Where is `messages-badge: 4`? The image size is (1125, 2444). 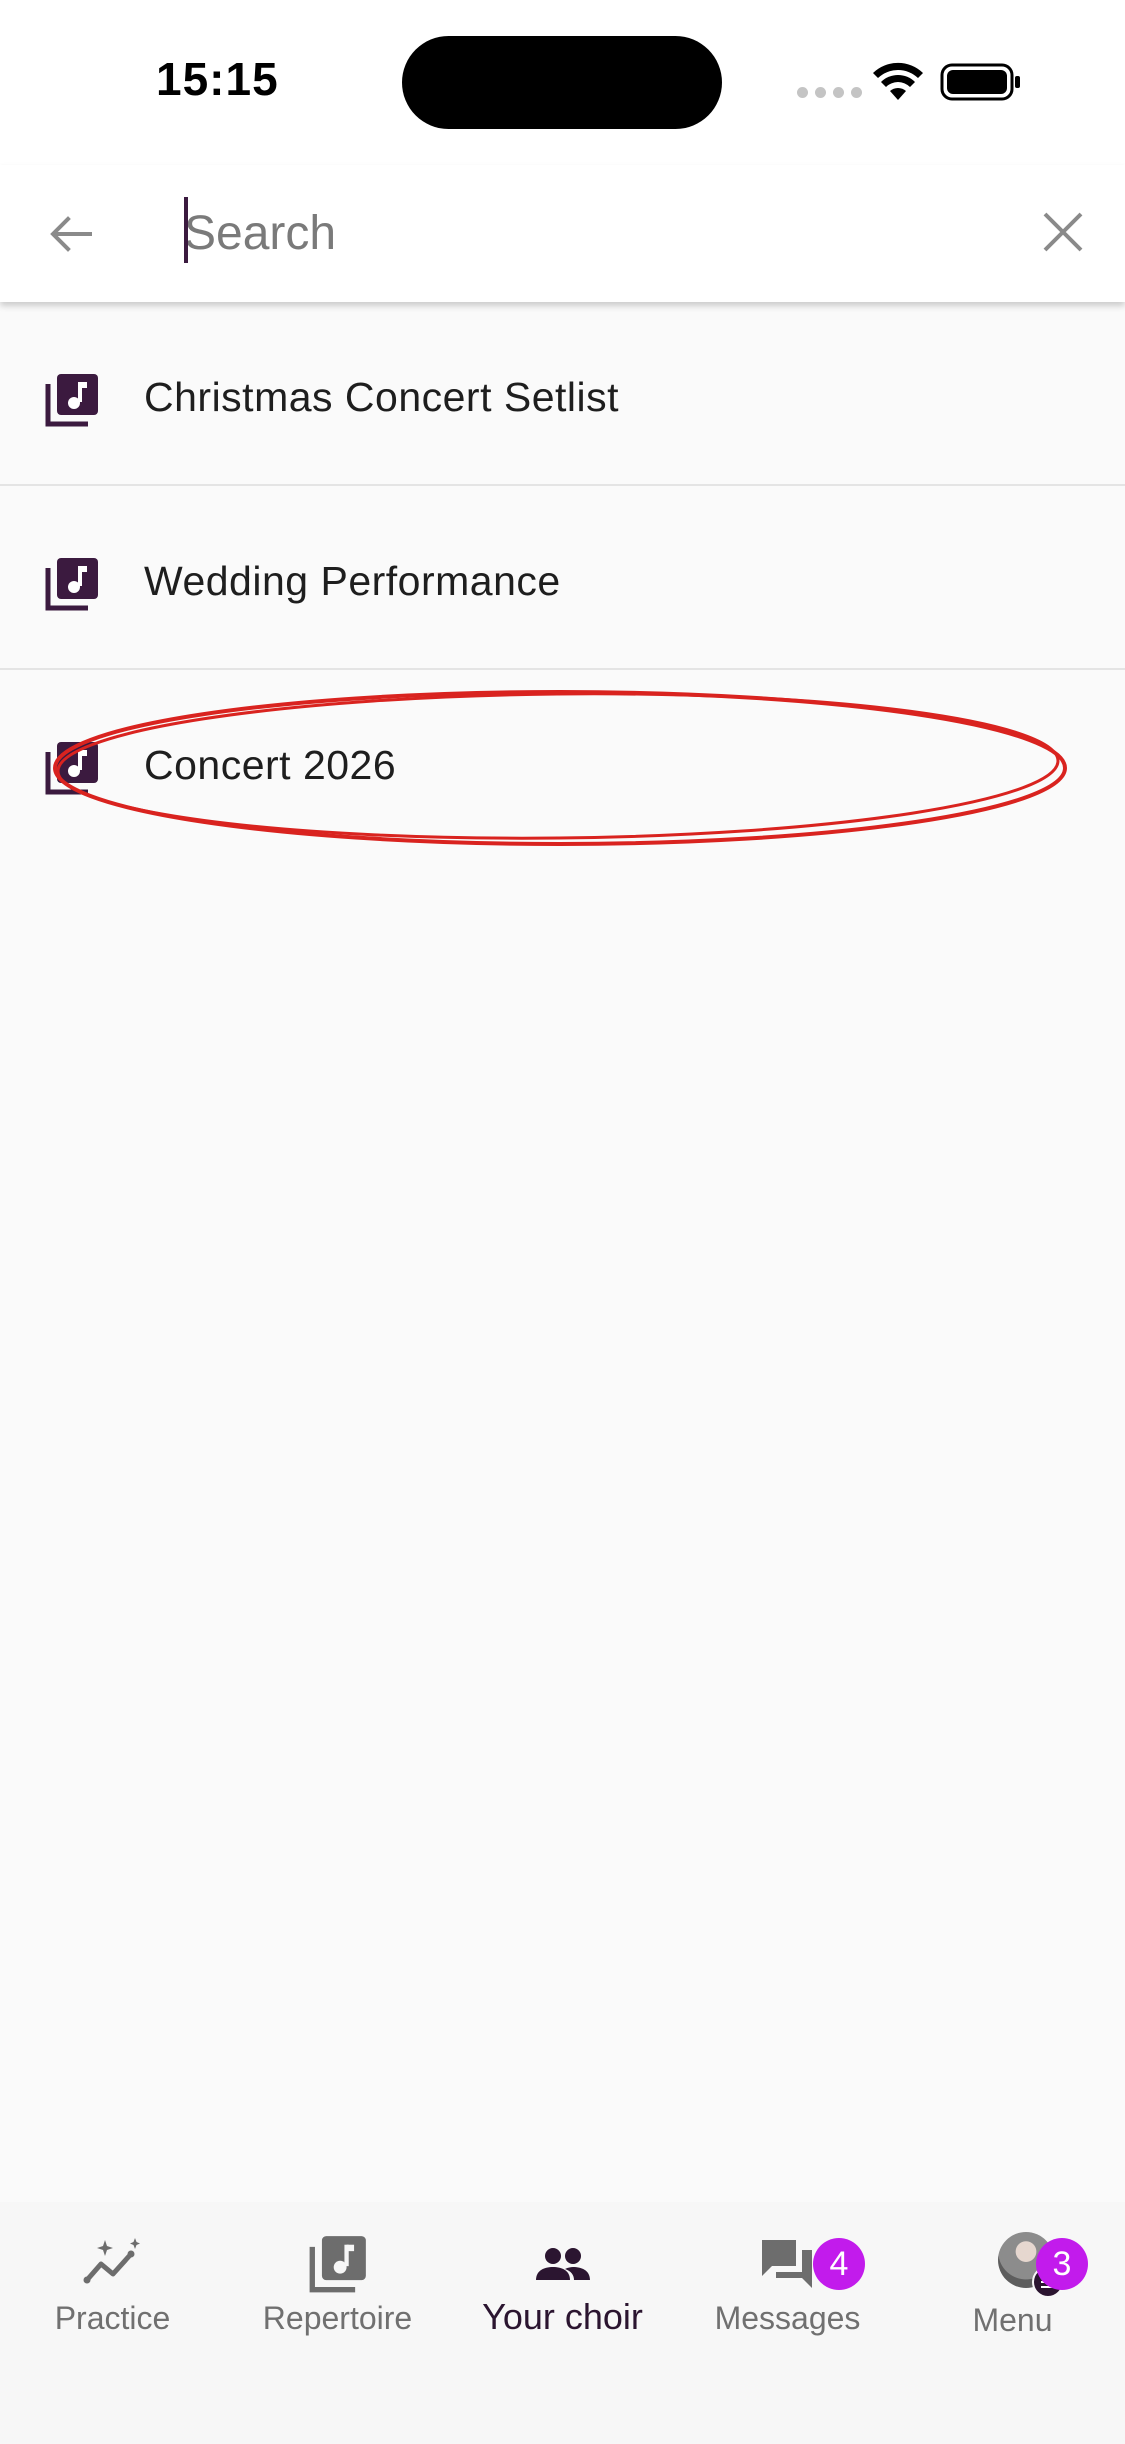 messages-badge: 4 is located at coordinates (839, 2264).